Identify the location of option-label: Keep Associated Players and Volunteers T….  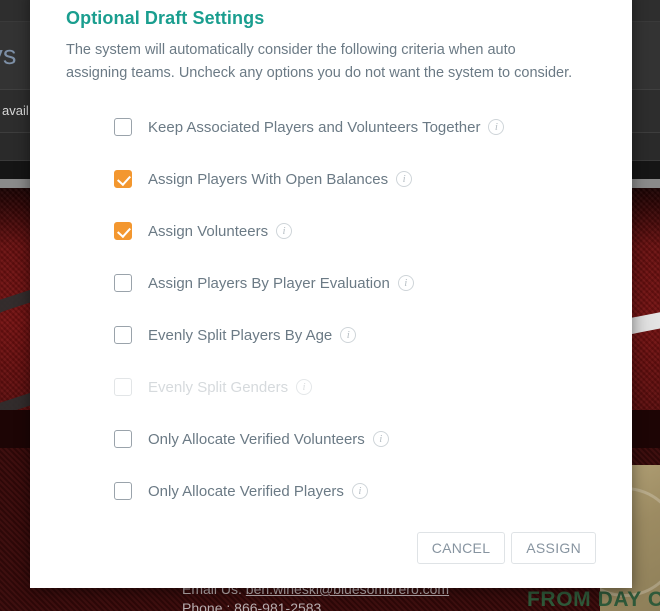
(314, 127).